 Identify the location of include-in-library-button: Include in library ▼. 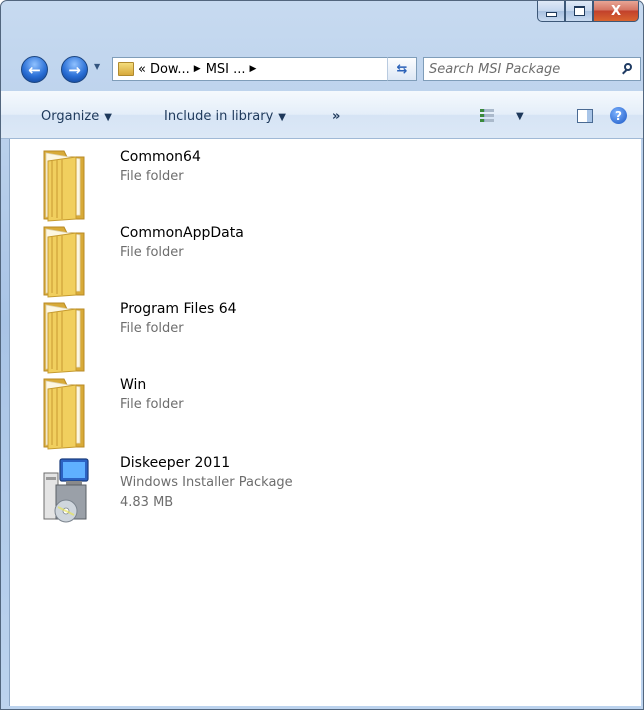
(225, 116).